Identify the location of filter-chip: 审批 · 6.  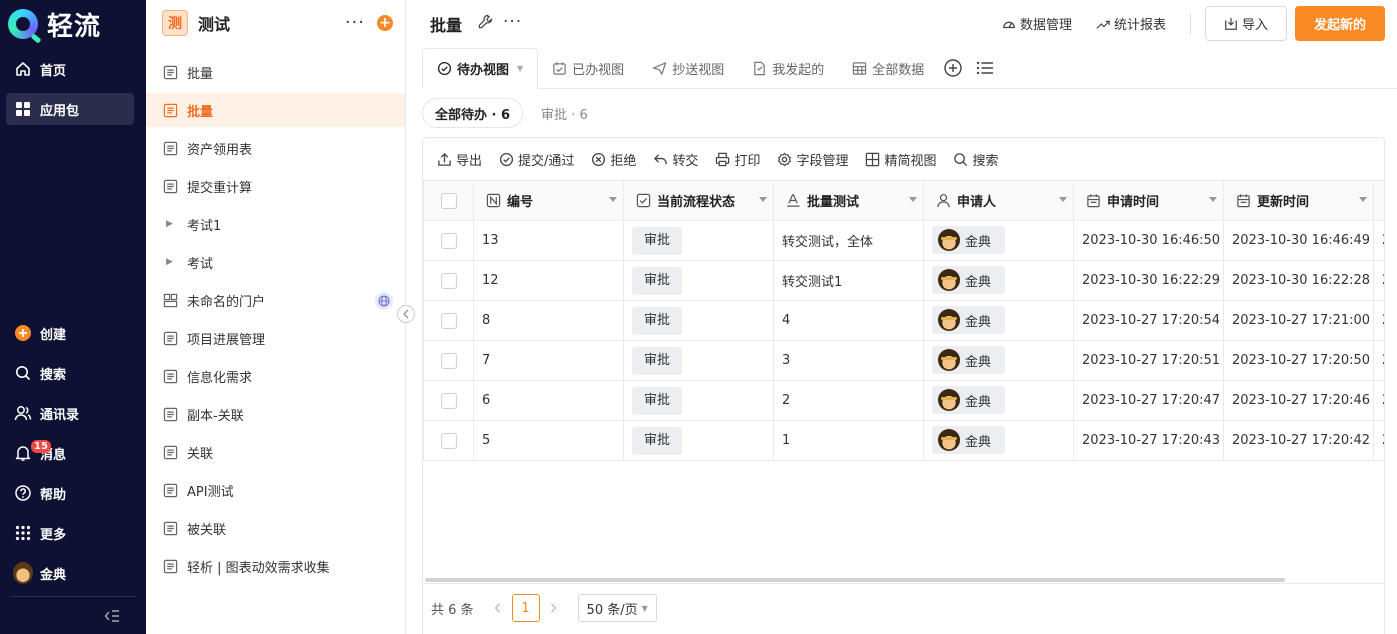
(564, 113).